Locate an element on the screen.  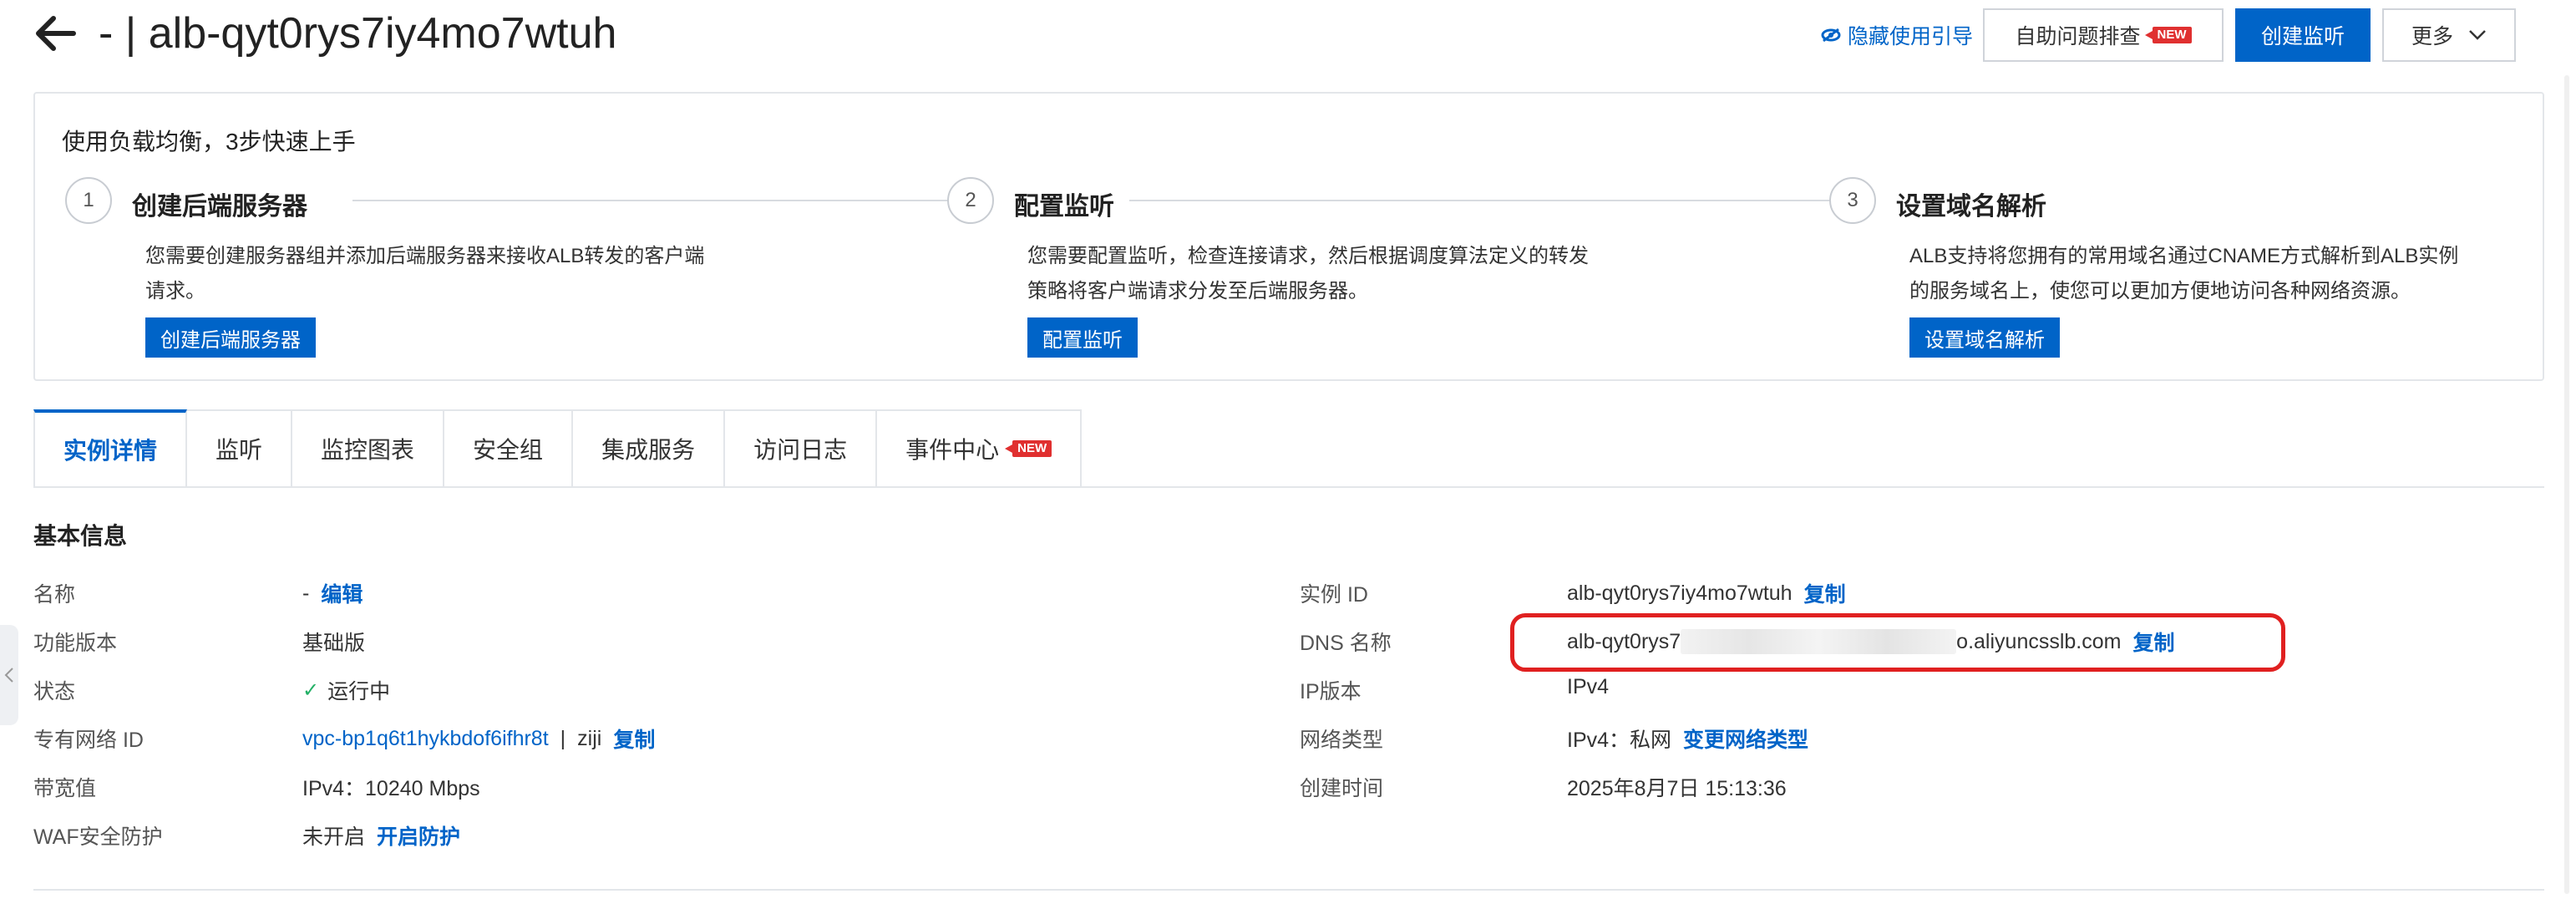
vpc-value-row: vpc-bp1q6t1hykbdof6ifhr8t | ziji 复制 is located at coordinates (478, 739).